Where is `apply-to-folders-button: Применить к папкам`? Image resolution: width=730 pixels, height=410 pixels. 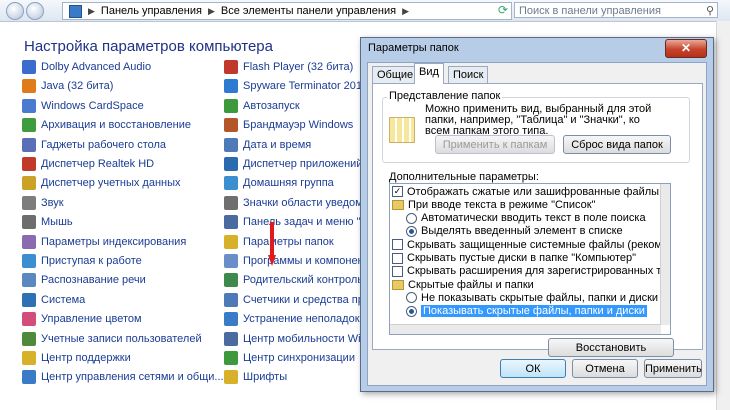 apply-to-folders-button: Применить к папкам is located at coordinates (495, 144).